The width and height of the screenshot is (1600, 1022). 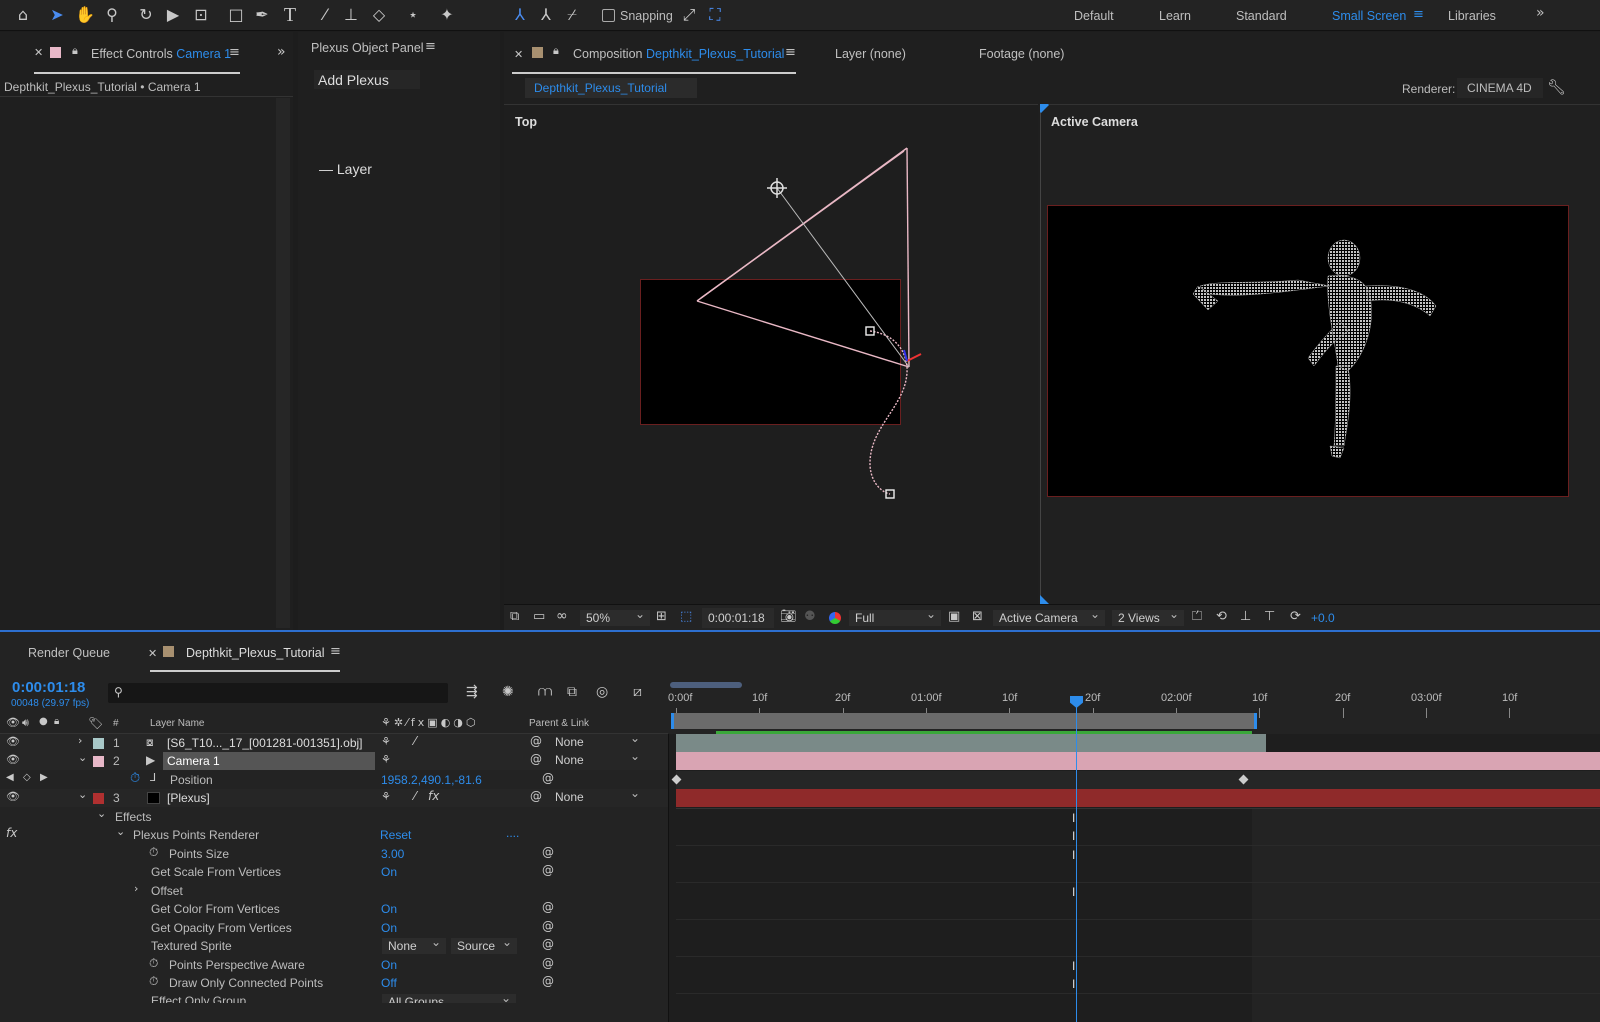 What do you see at coordinates (870, 54) in the screenshot?
I see `layer-tab: Layer (none)` at bounding box center [870, 54].